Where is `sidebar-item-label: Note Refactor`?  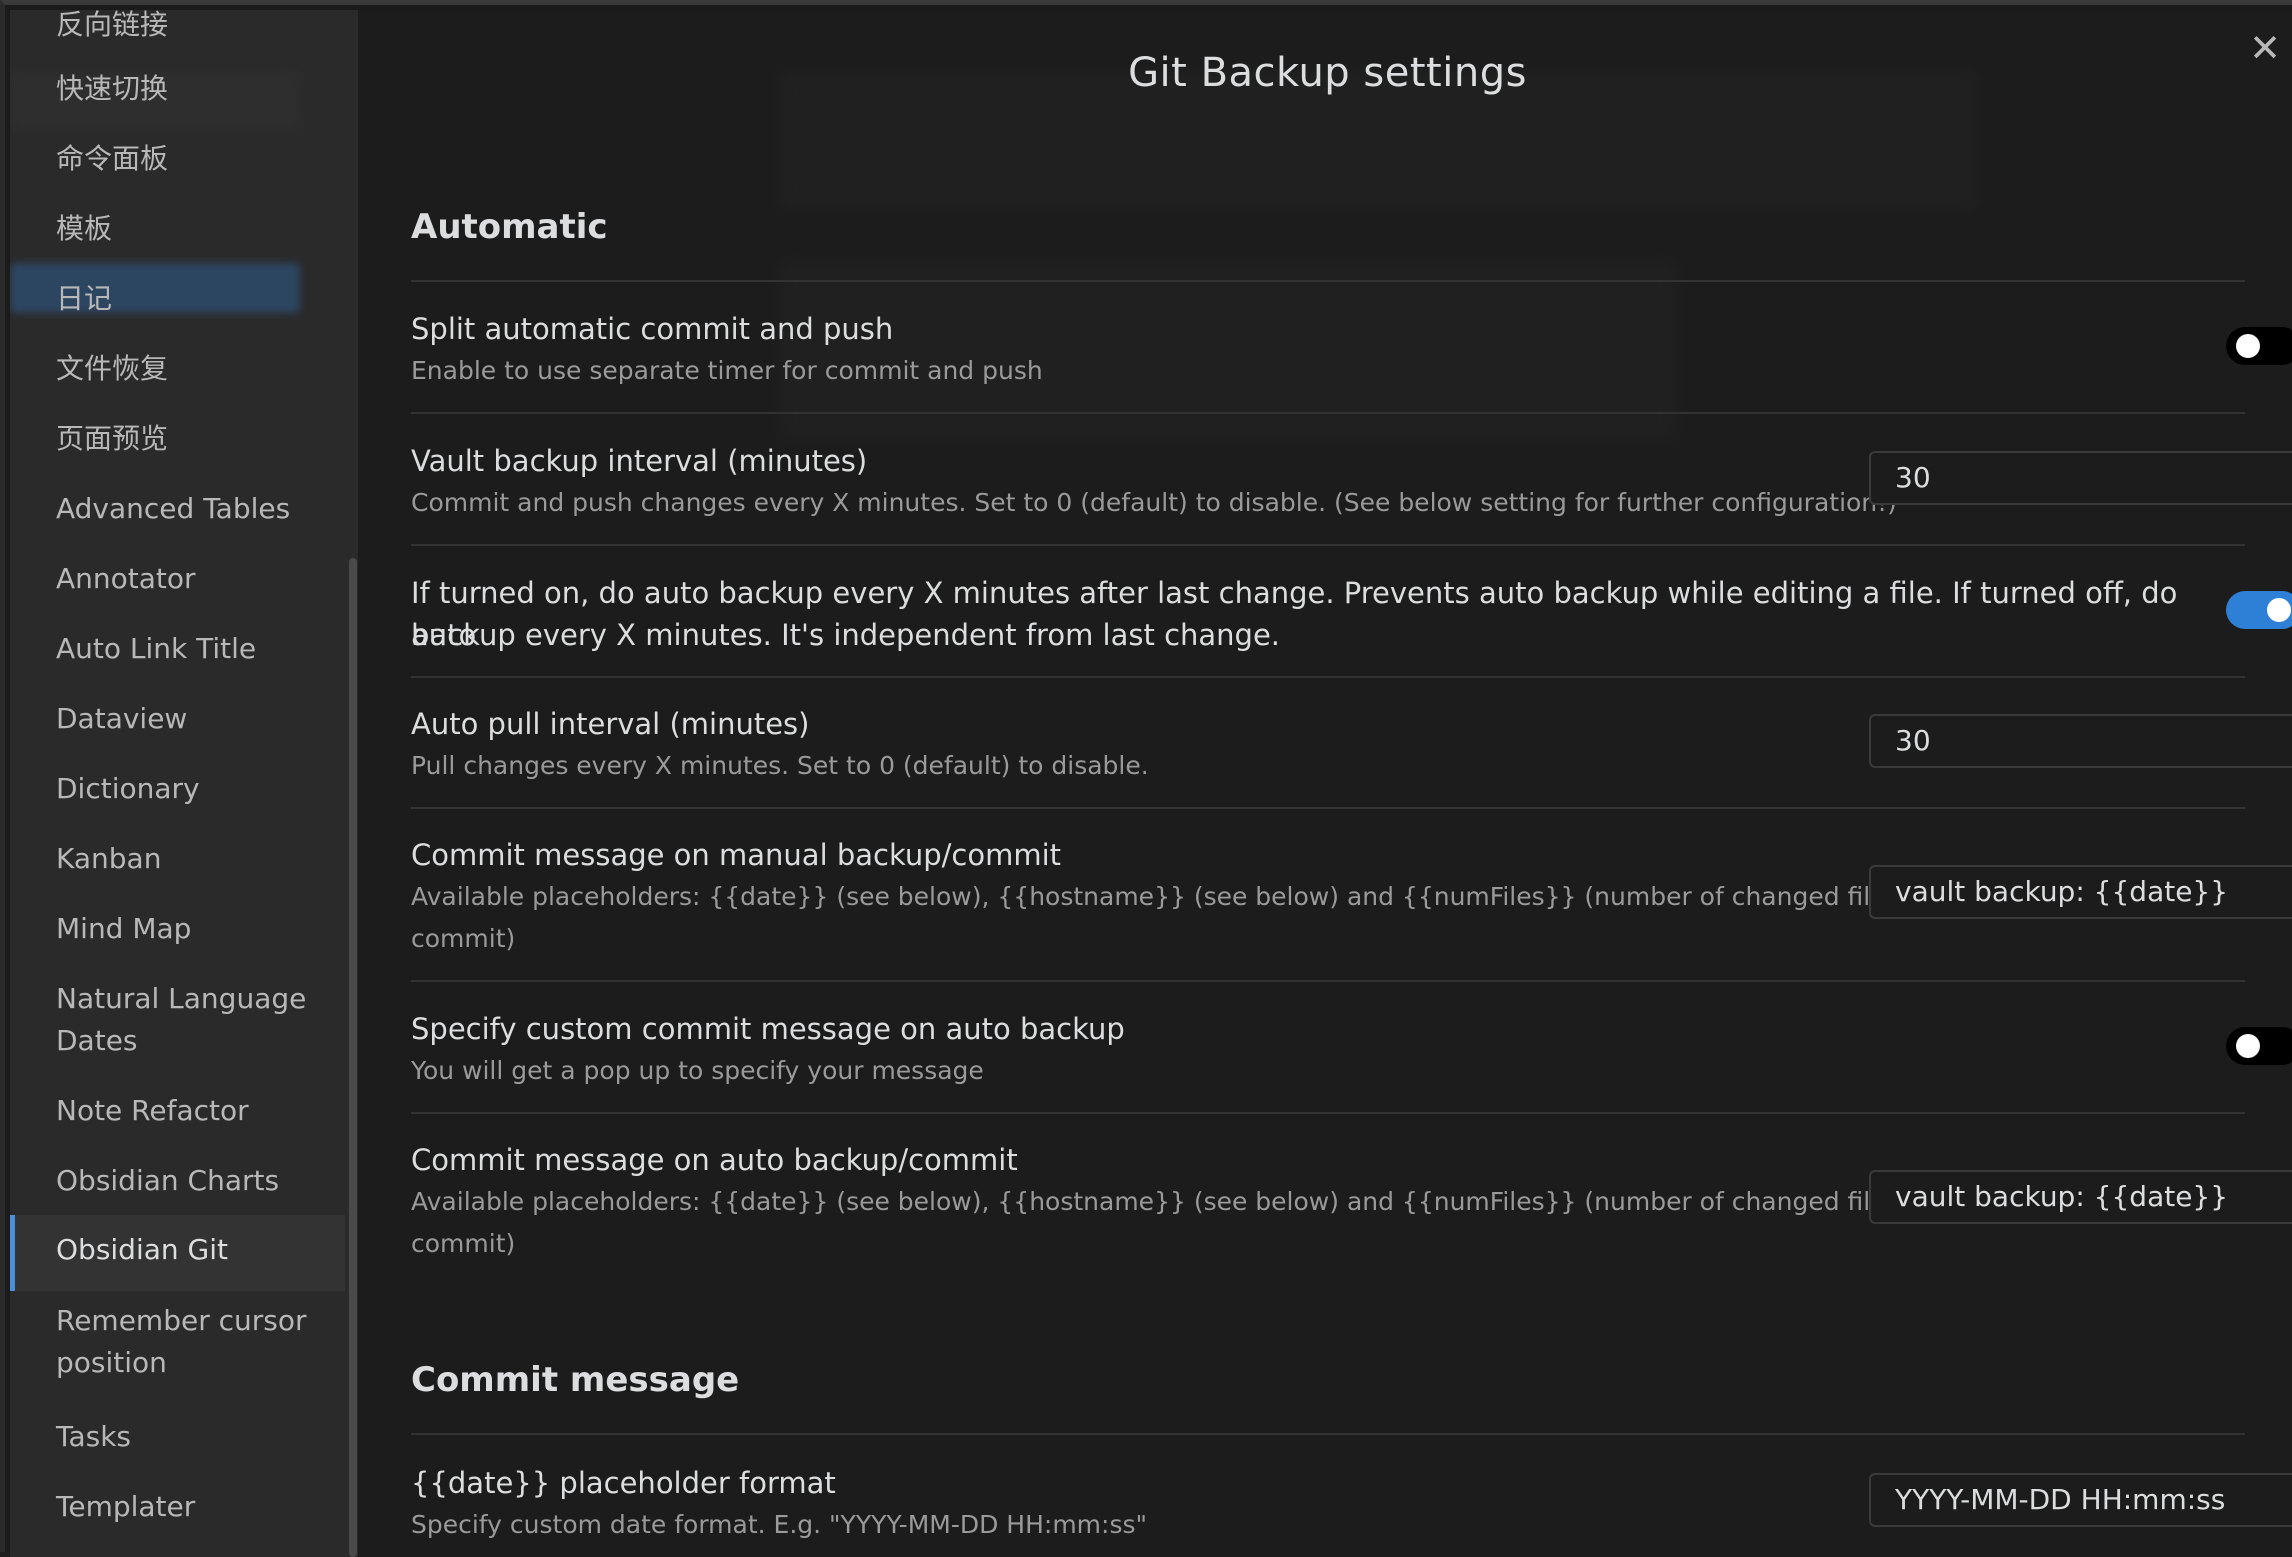
sidebar-item-label: Note Refactor is located at coordinates (152, 1110).